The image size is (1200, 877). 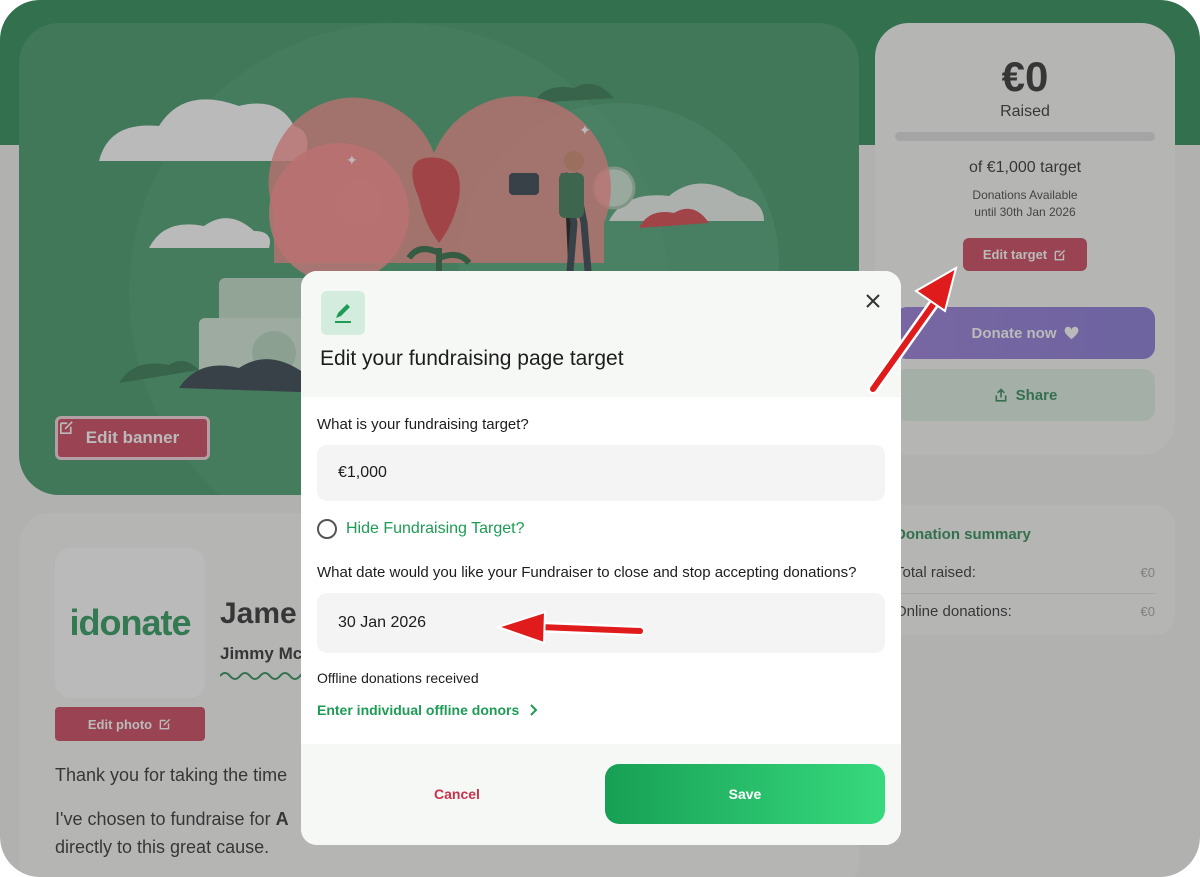 I want to click on offline-donations-label: Offline donations received, so click(x=398, y=678).